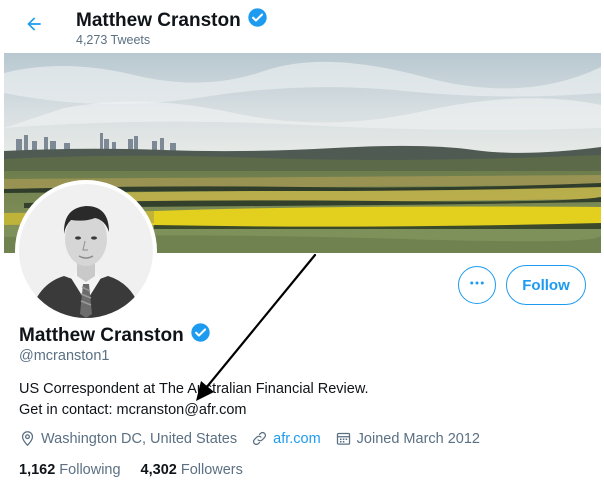 The height and width of the screenshot is (488, 604). I want to click on followers-link: 4,302 Followers, so click(192, 470).